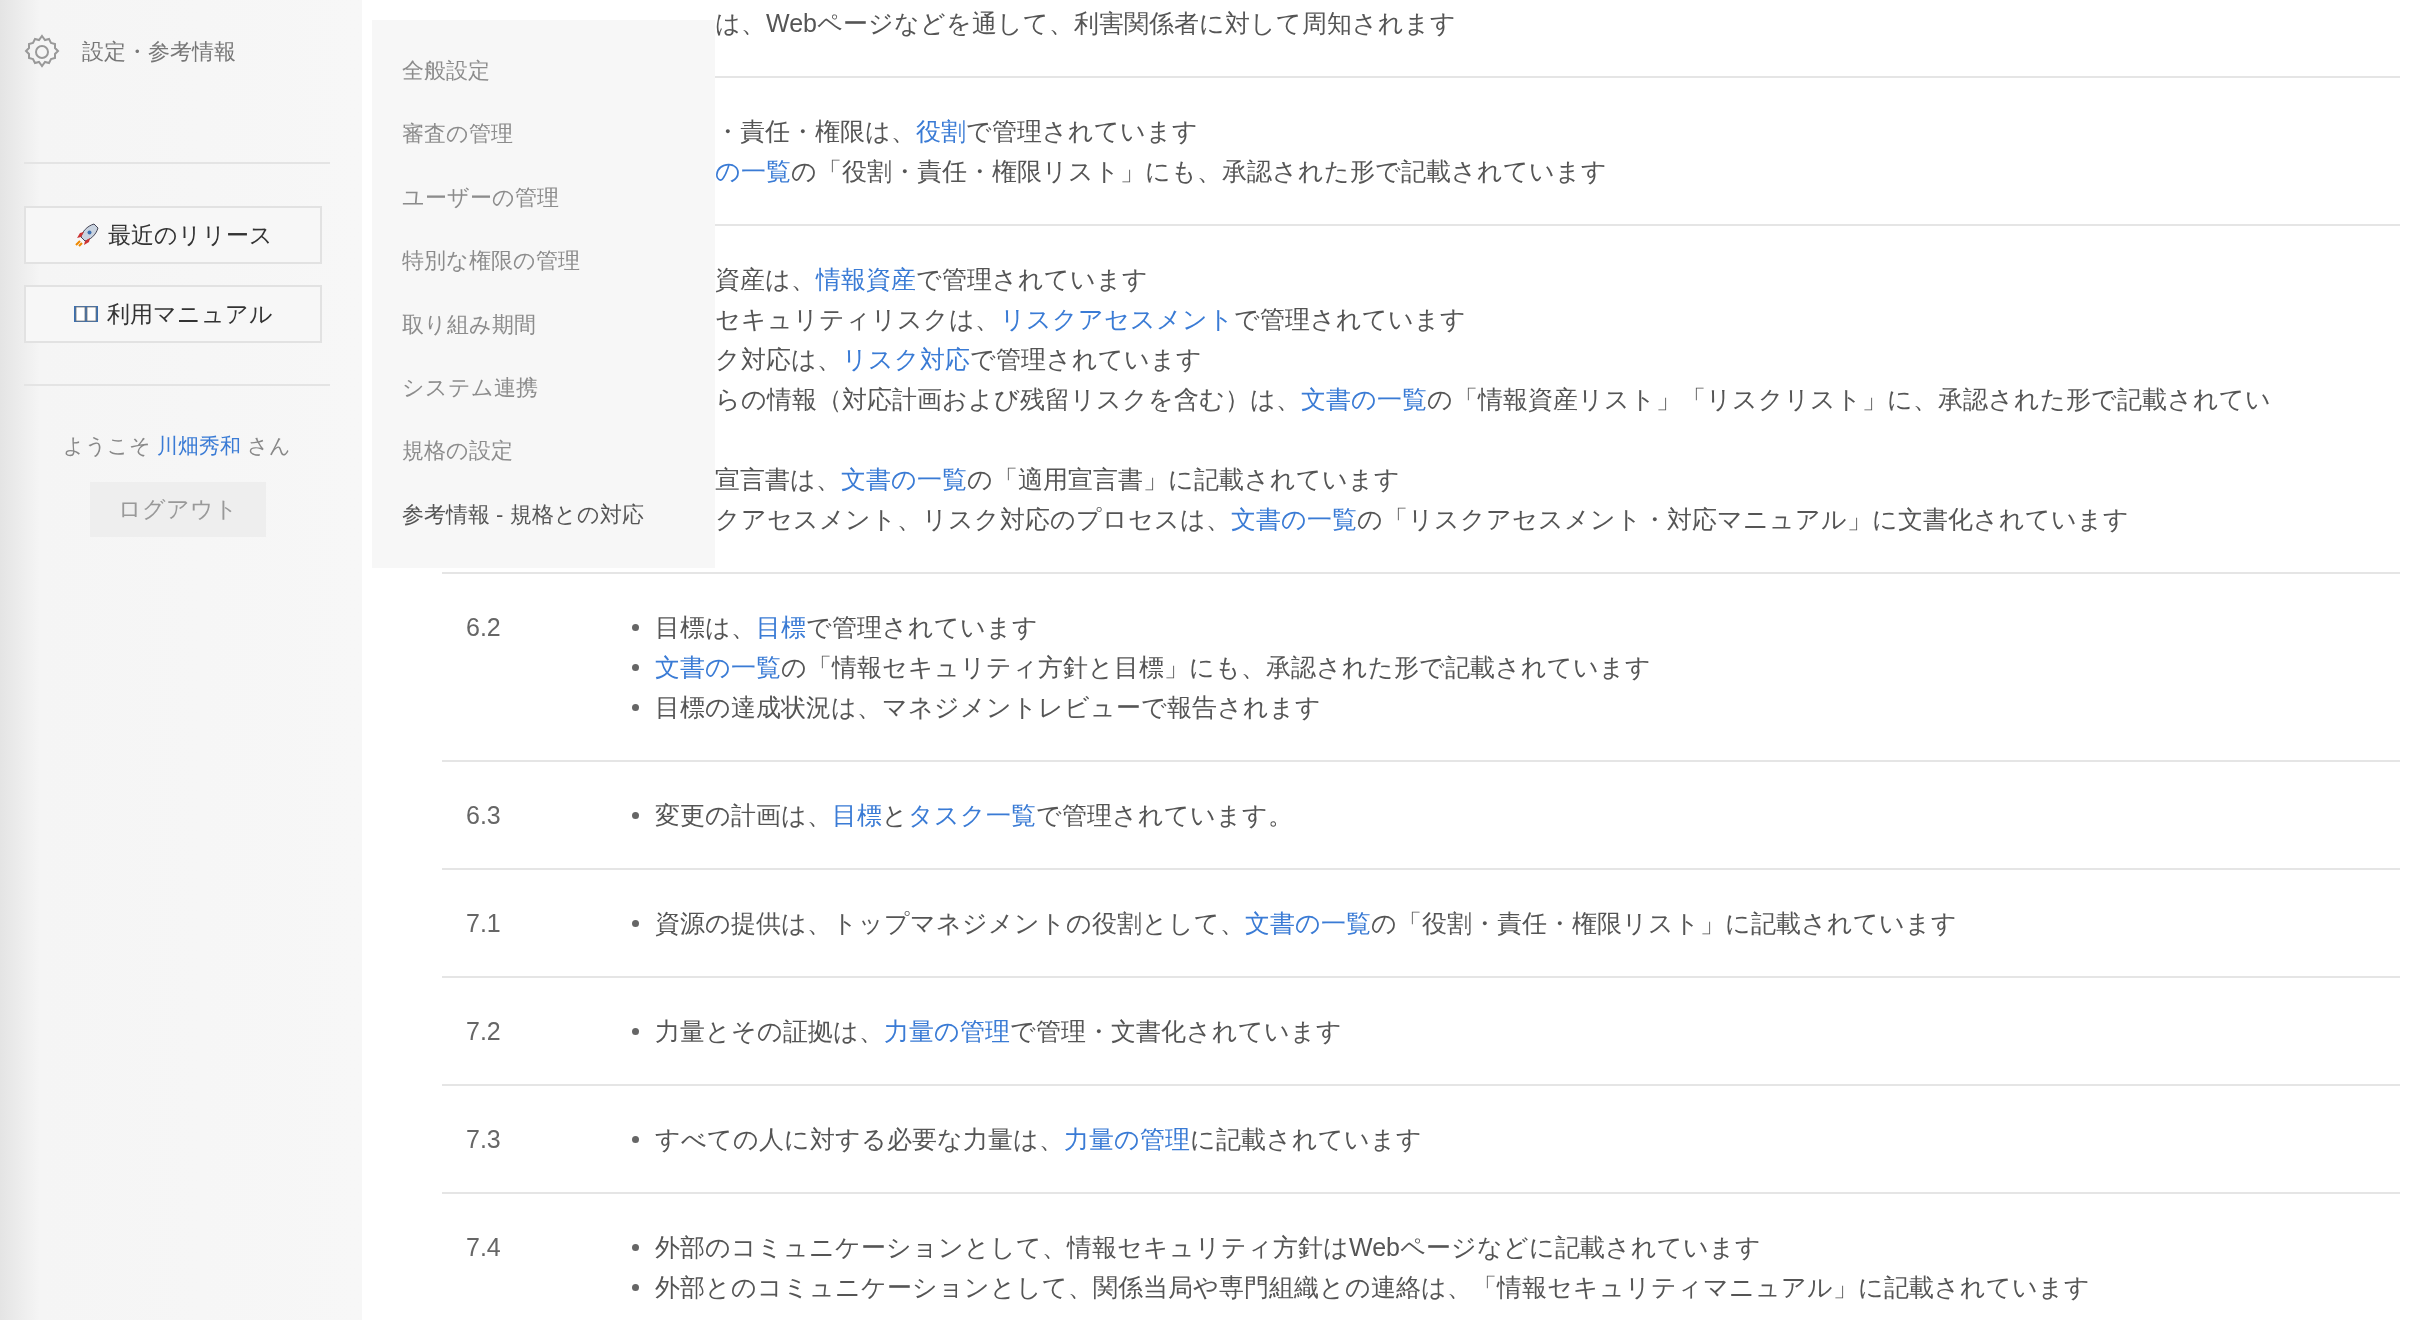 This screenshot has height=1320, width=2424. What do you see at coordinates (470, 400) in the screenshot?
I see `menu-item: システム連携` at bounding box center [470, 400].